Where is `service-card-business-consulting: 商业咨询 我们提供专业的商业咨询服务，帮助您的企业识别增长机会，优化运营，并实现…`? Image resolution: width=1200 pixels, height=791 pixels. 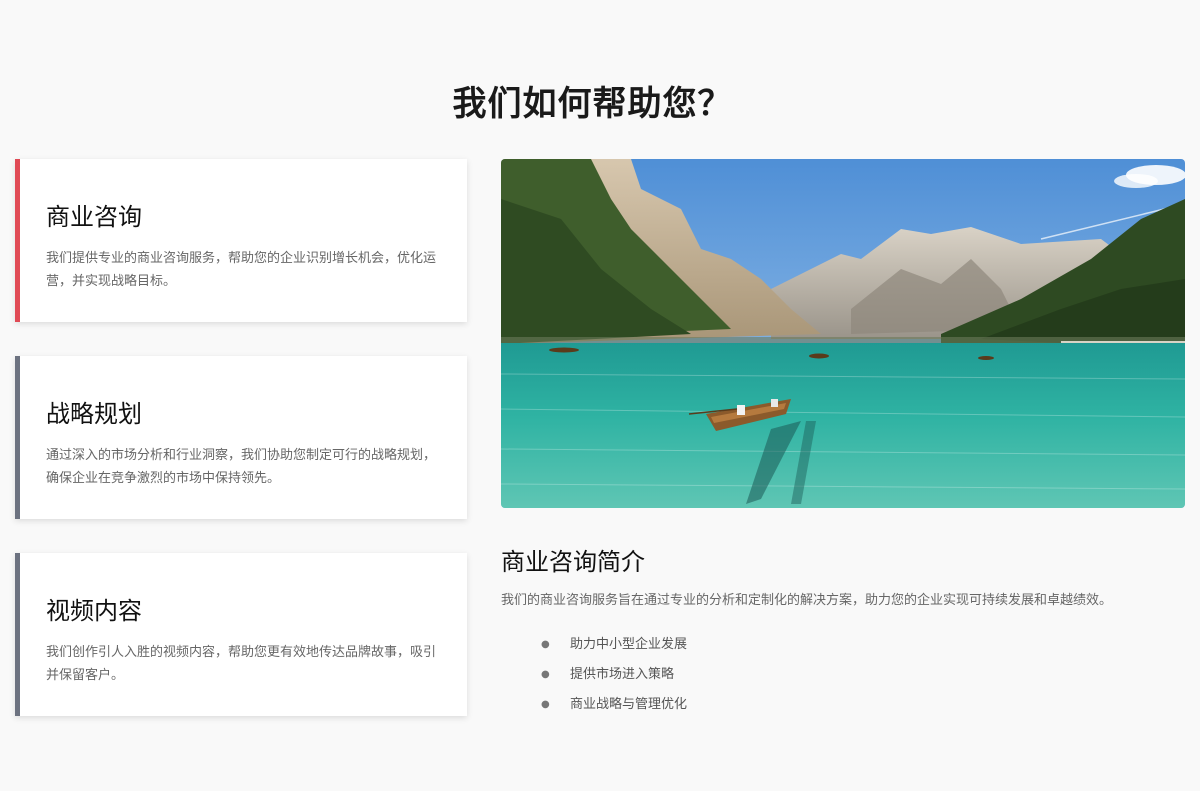
service-card-business-consulting: 商业咨询 我们提供专业的商业咨询服务，帮助您的企业识别增长机会，优化运营，并实现… is located at coordinates (241, 240).